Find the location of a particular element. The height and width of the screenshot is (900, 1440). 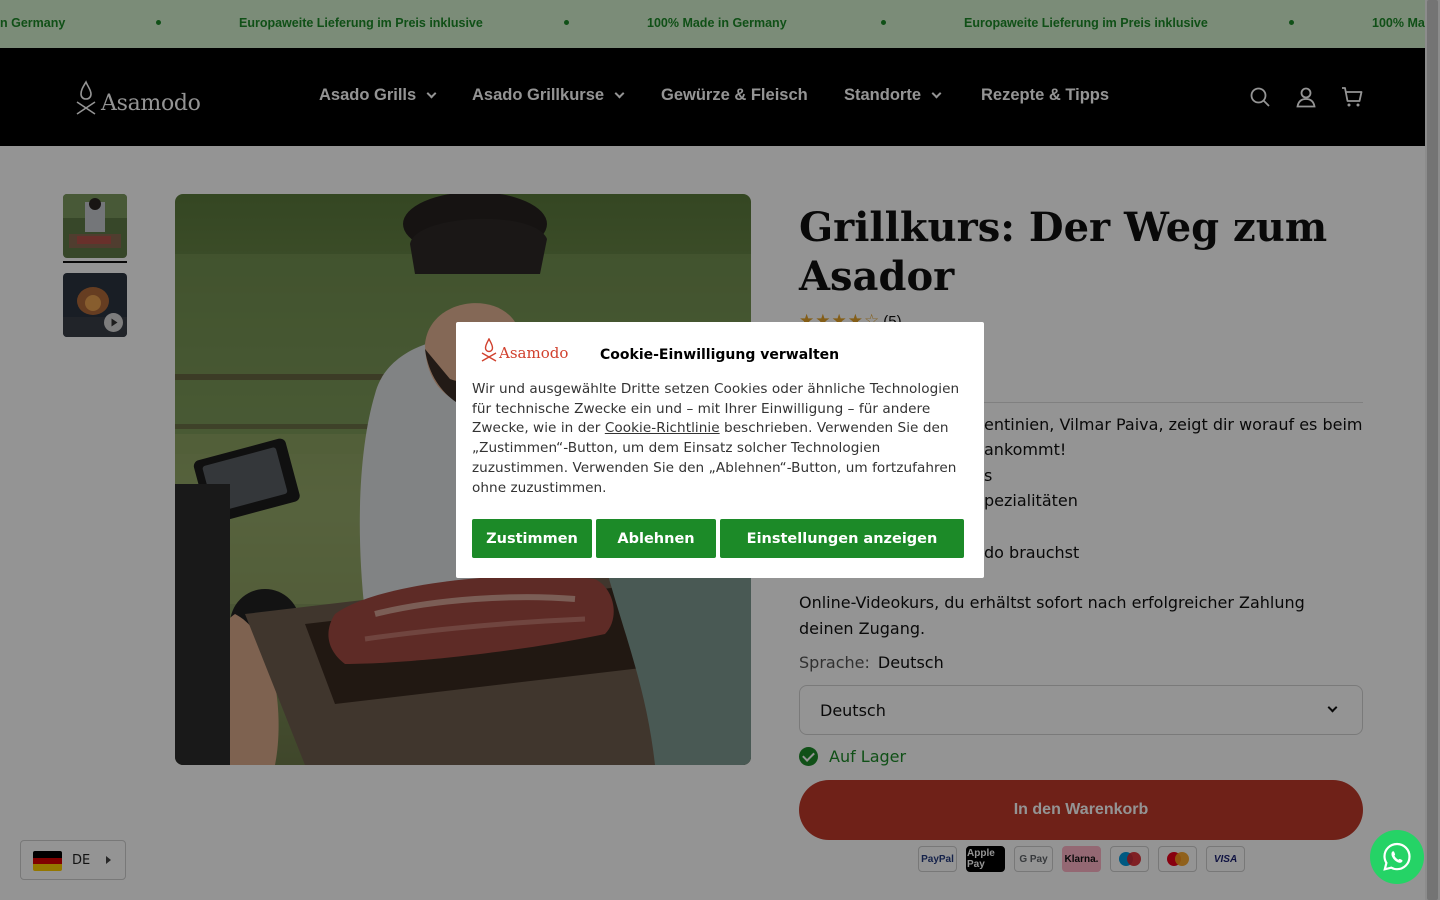

cookie-dialog-logo: Asamodo is located at coordinates (524, 350).